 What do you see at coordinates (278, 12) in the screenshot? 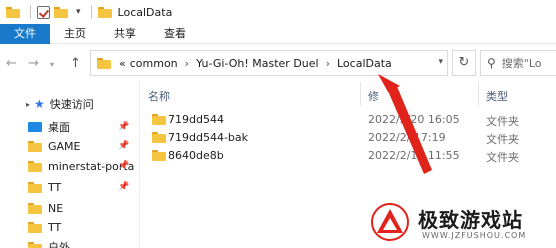
I see `title-bar: ▾ LocalData` at bounding box center [278, 12].